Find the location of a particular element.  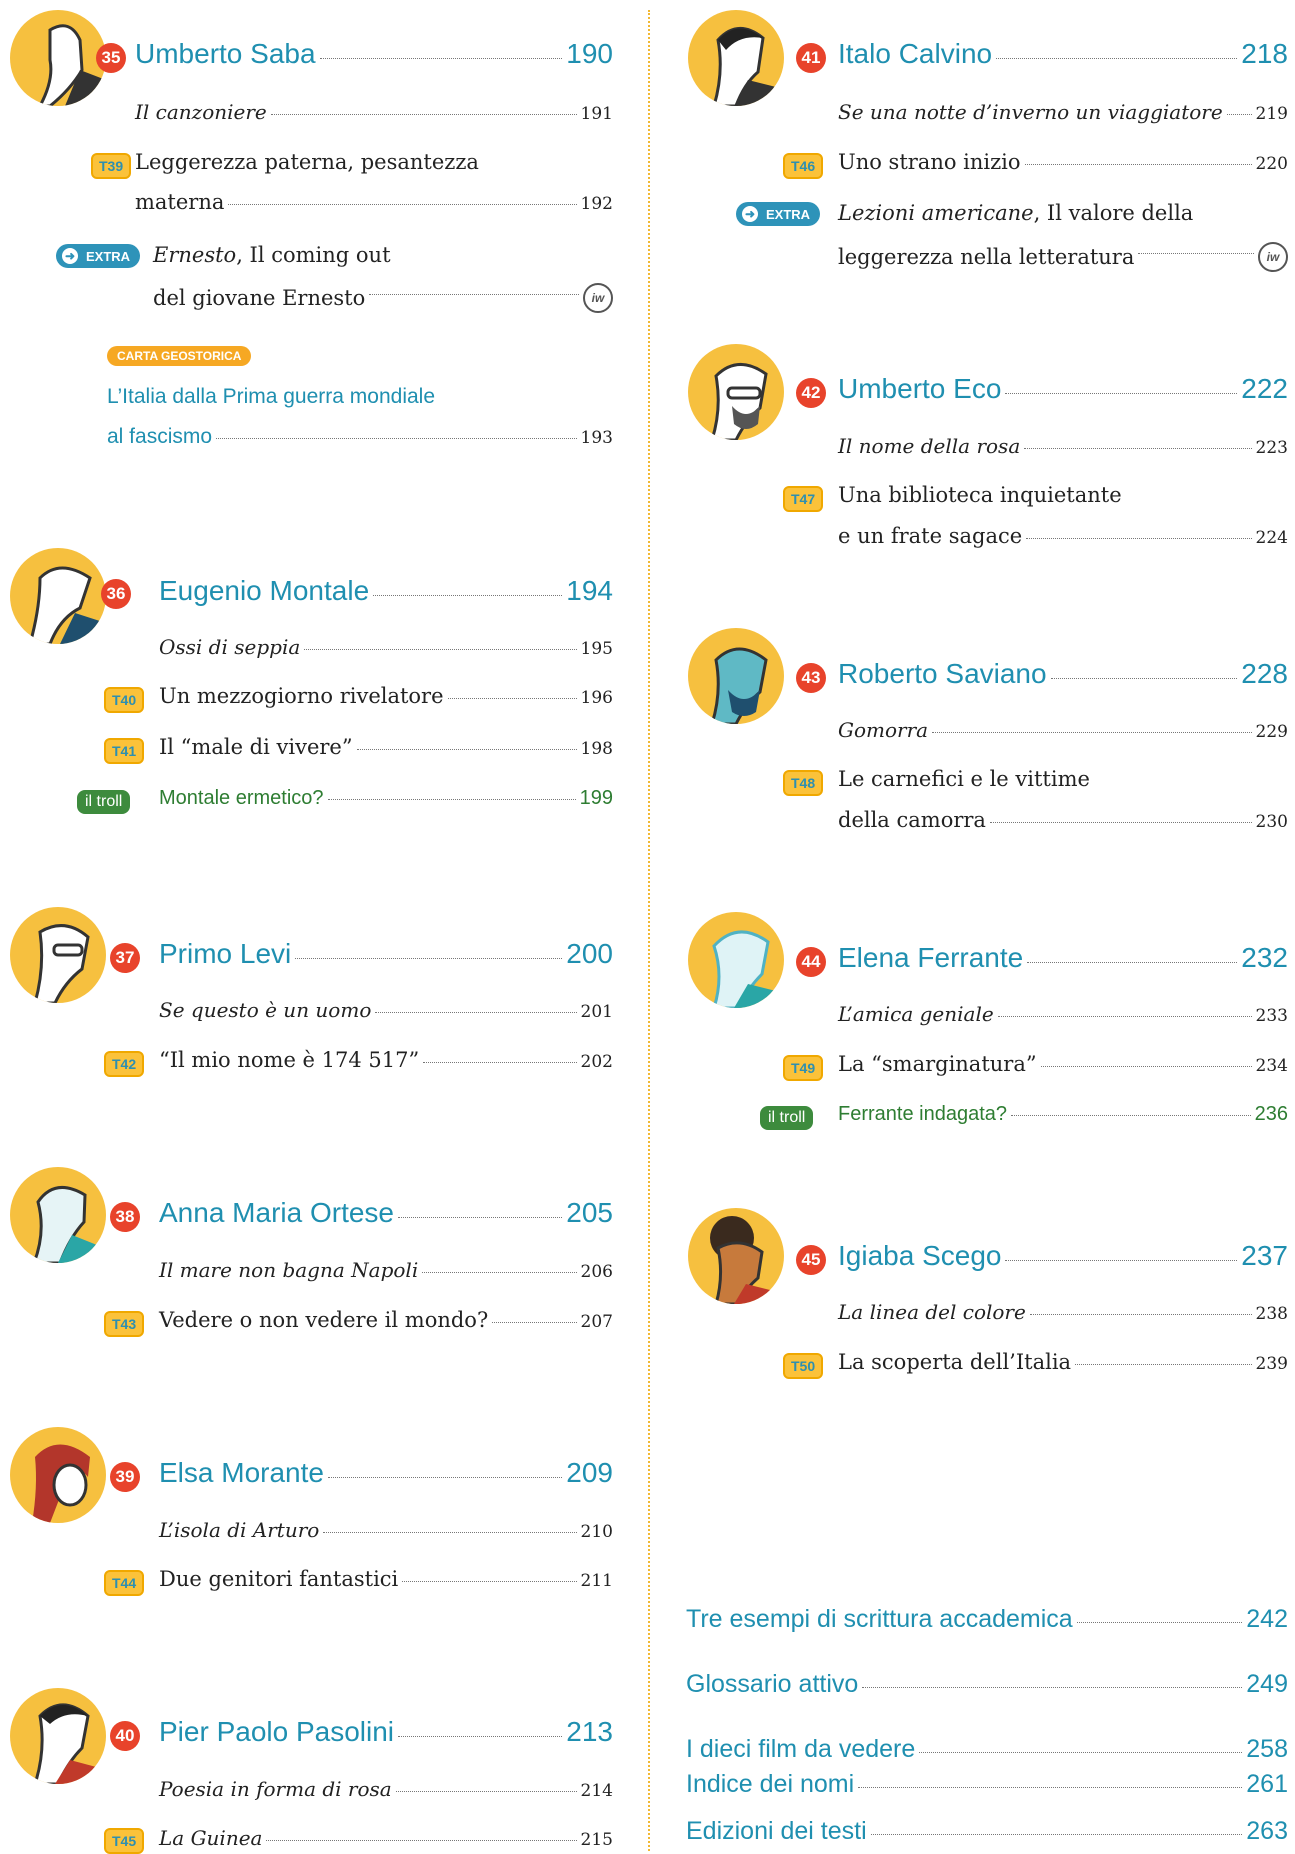

page-number: 224 is located at coordinates (1271, 538).